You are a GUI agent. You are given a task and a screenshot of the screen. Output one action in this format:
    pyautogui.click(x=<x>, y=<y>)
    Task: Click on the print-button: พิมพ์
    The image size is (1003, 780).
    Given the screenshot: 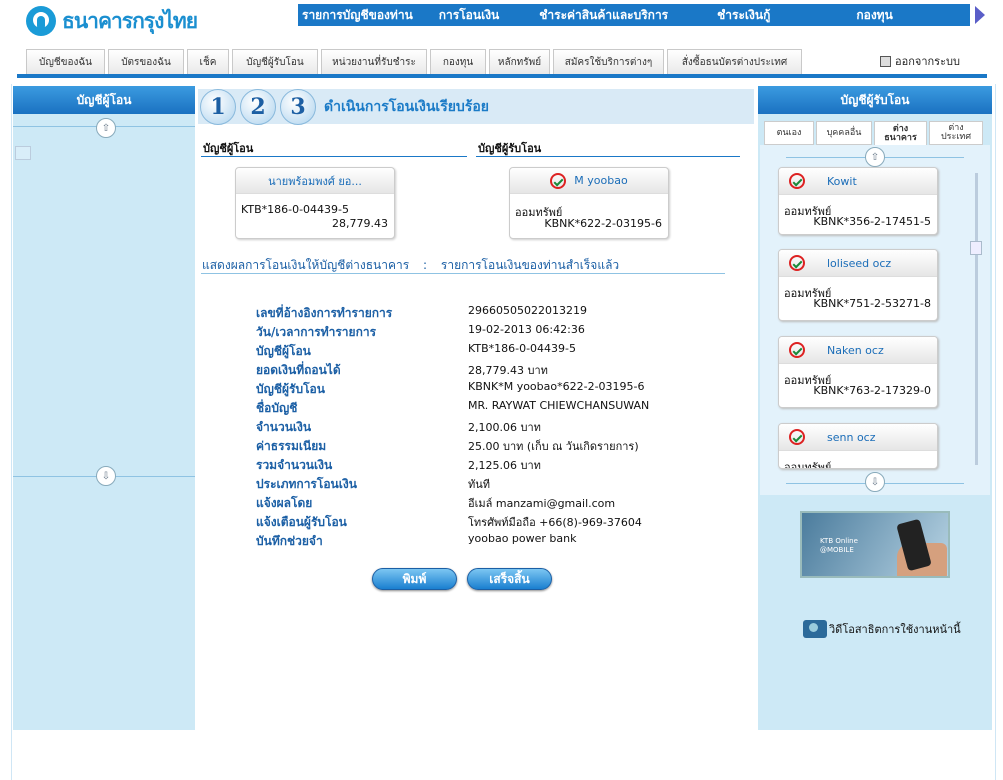 What is the action you would take?
    pyautogui.click(x=414, y=579)
    